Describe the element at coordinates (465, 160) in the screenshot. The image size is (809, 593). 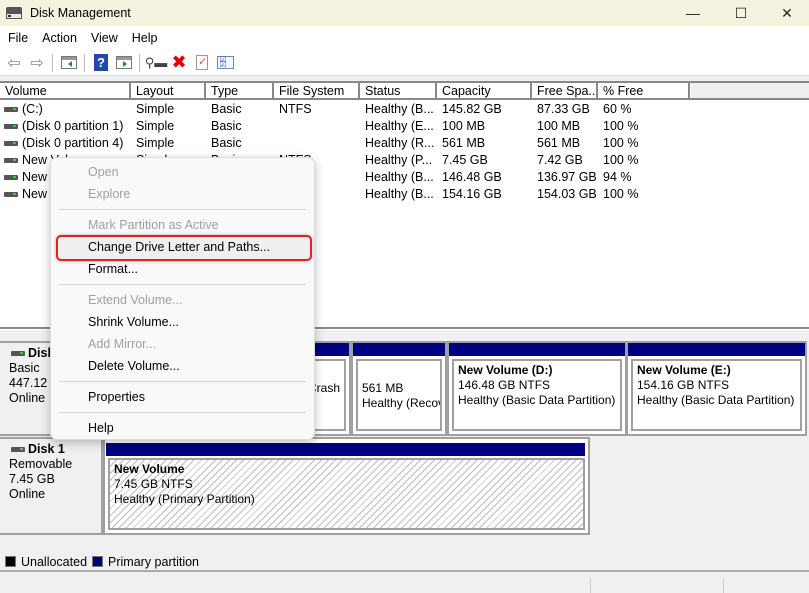
I see `cell-capacity: 7.45 GB` at that location.